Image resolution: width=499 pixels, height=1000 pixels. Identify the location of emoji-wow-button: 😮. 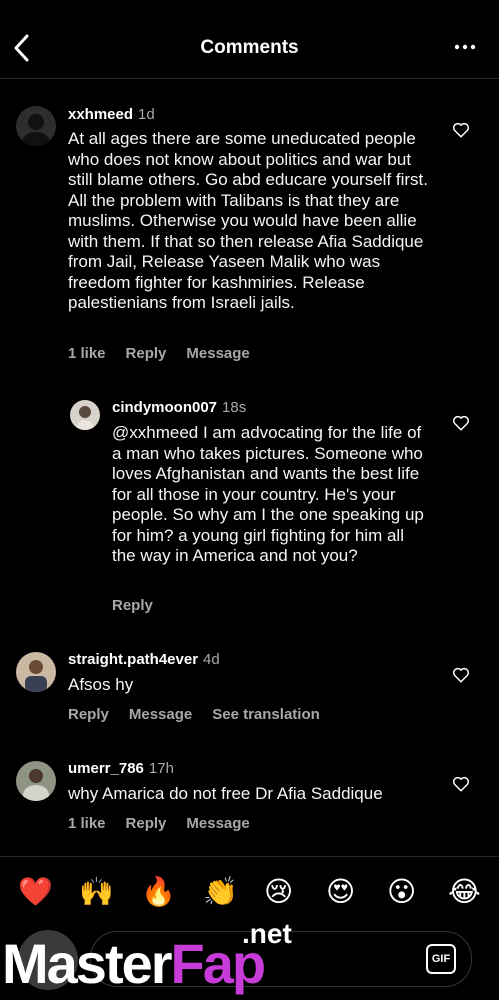
(401, 892).